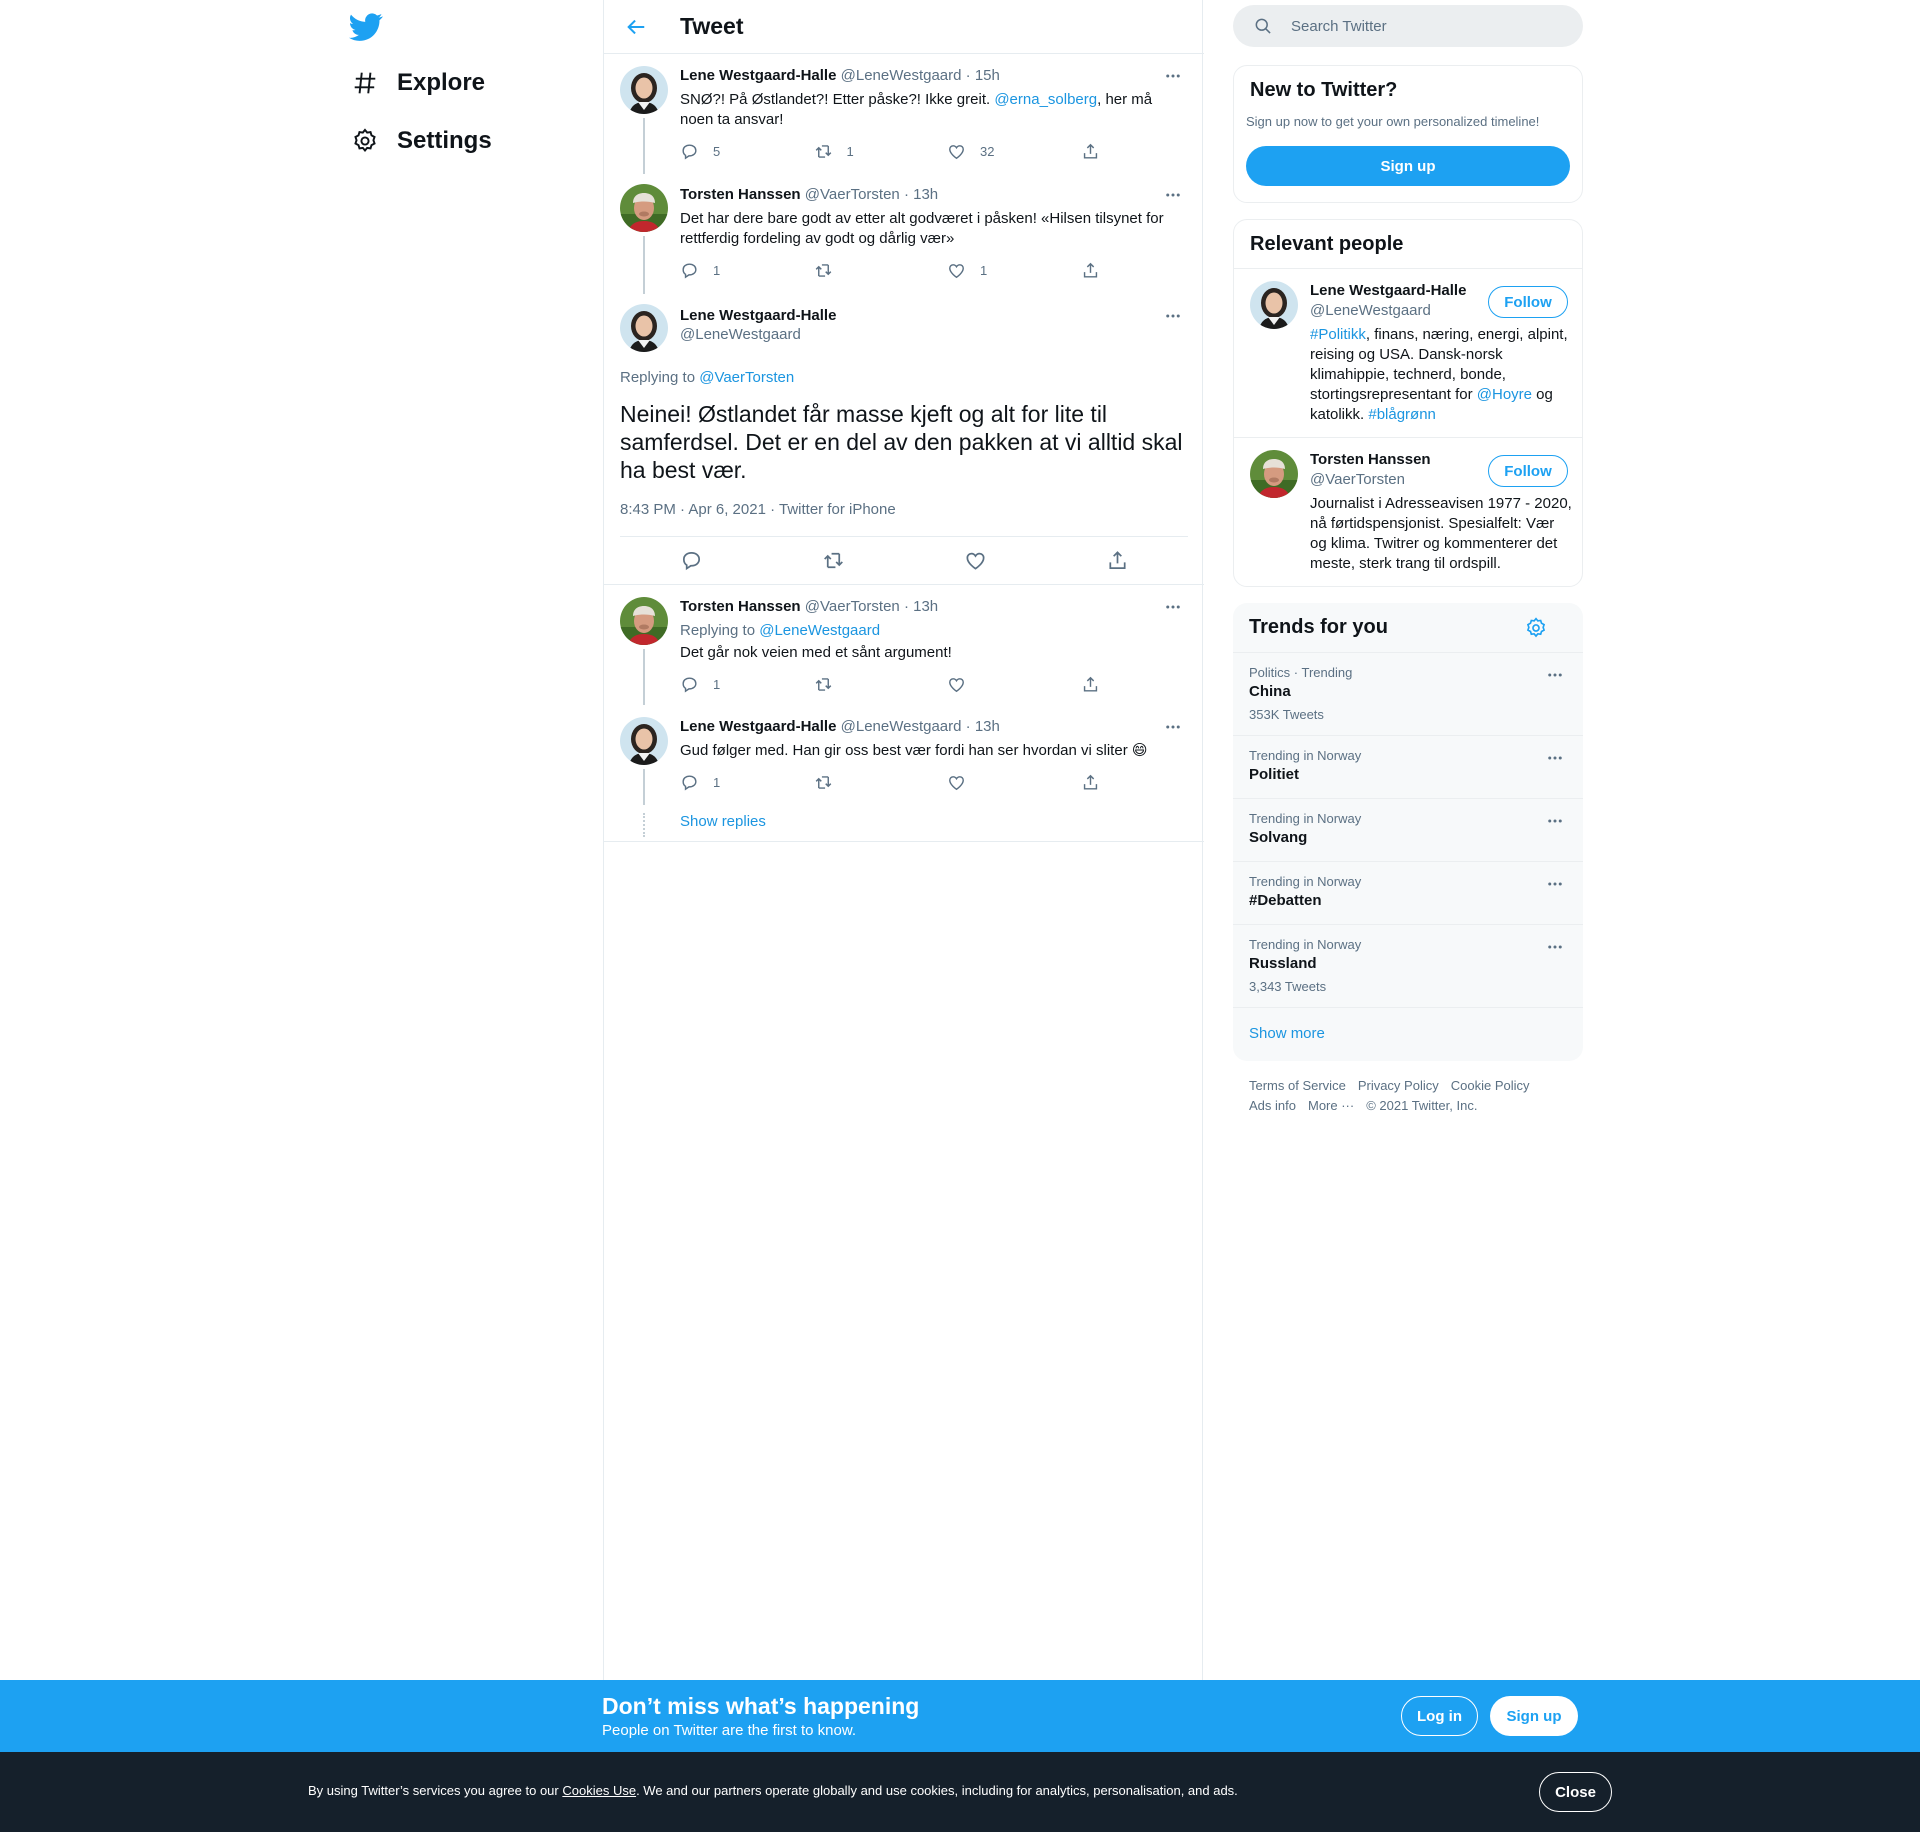 The image size is (1920, 1832). I want to click on twitter-bird-icon, so click(366, 27).